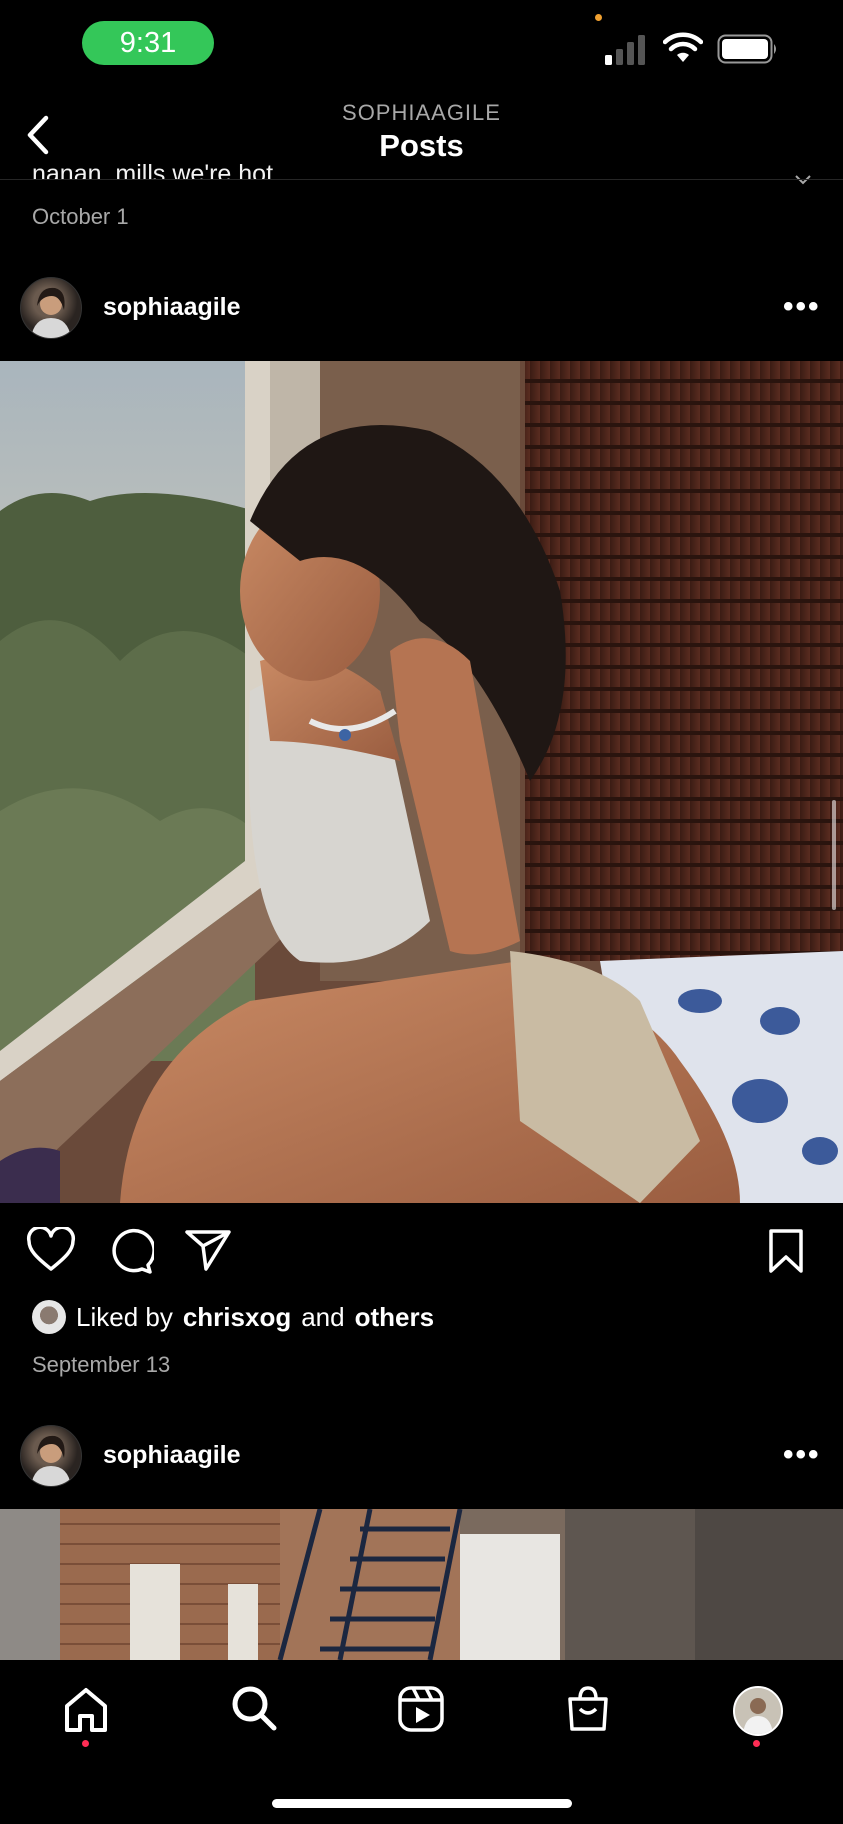 The height and width of the screenshot is (1824, 843). I want to click on liked-by-others: others, so click(394, 1317).